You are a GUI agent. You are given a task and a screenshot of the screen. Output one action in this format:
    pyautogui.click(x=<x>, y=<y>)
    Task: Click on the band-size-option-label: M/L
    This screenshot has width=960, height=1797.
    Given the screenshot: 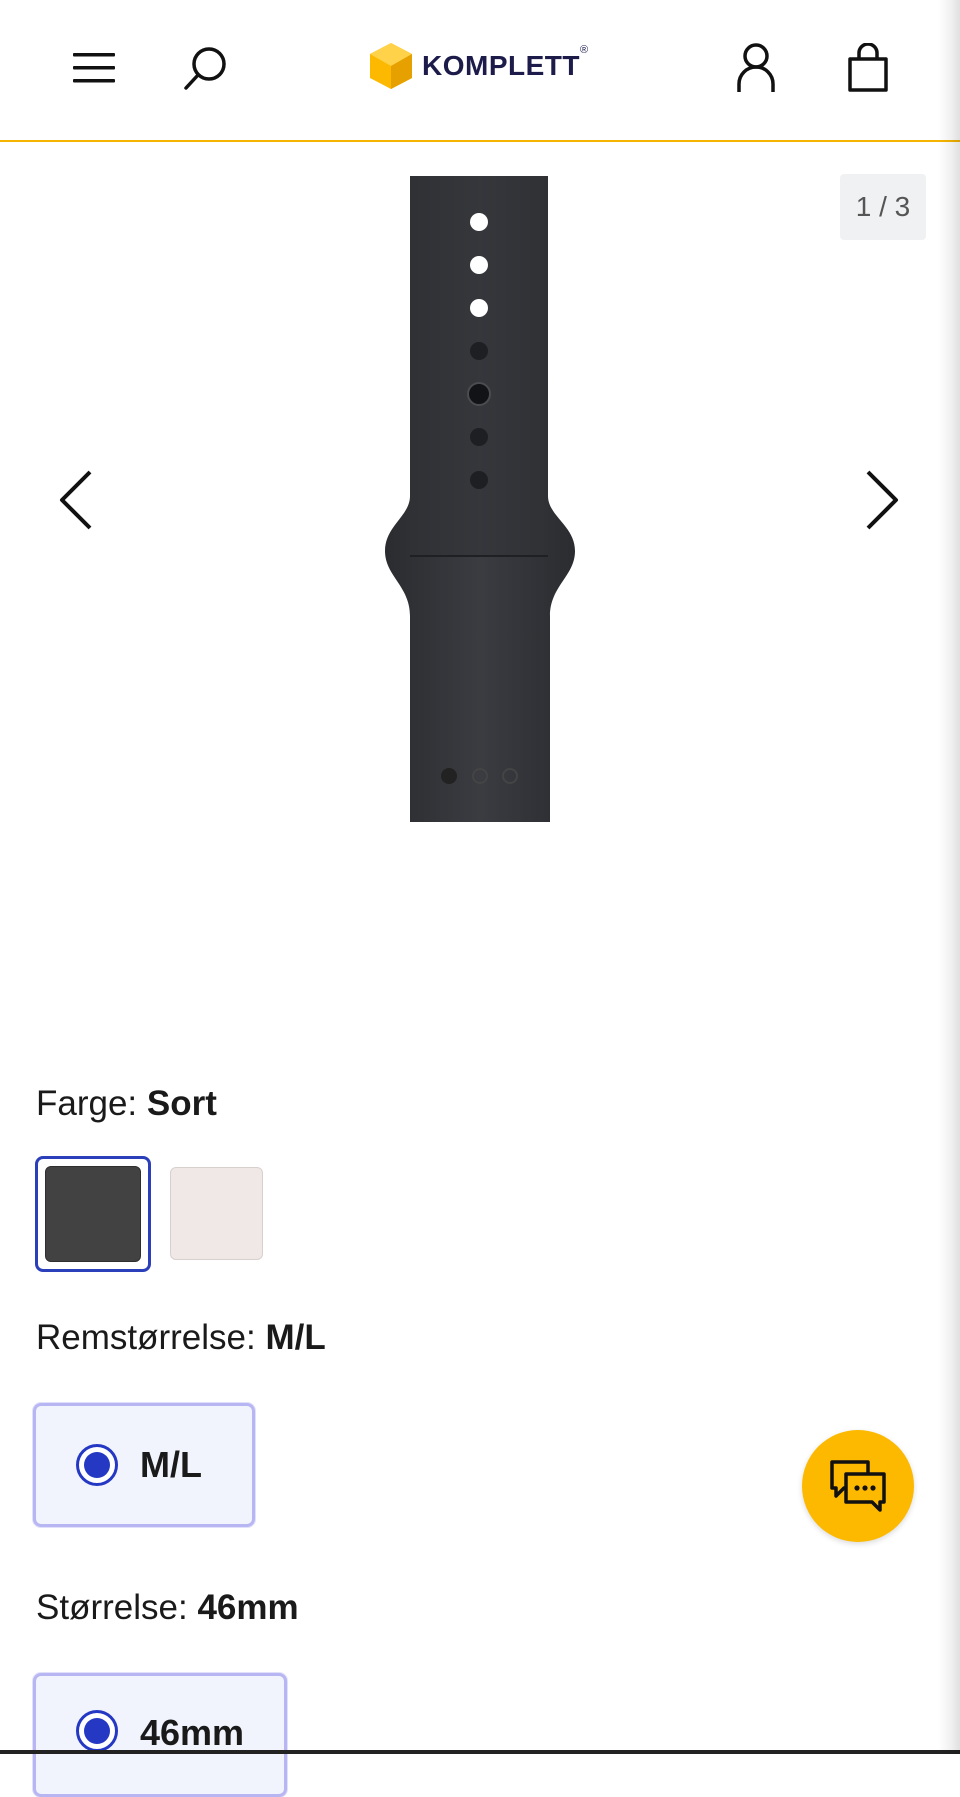 What is the action you would take?
    pyautogui.click(x=171, y=1464)
    